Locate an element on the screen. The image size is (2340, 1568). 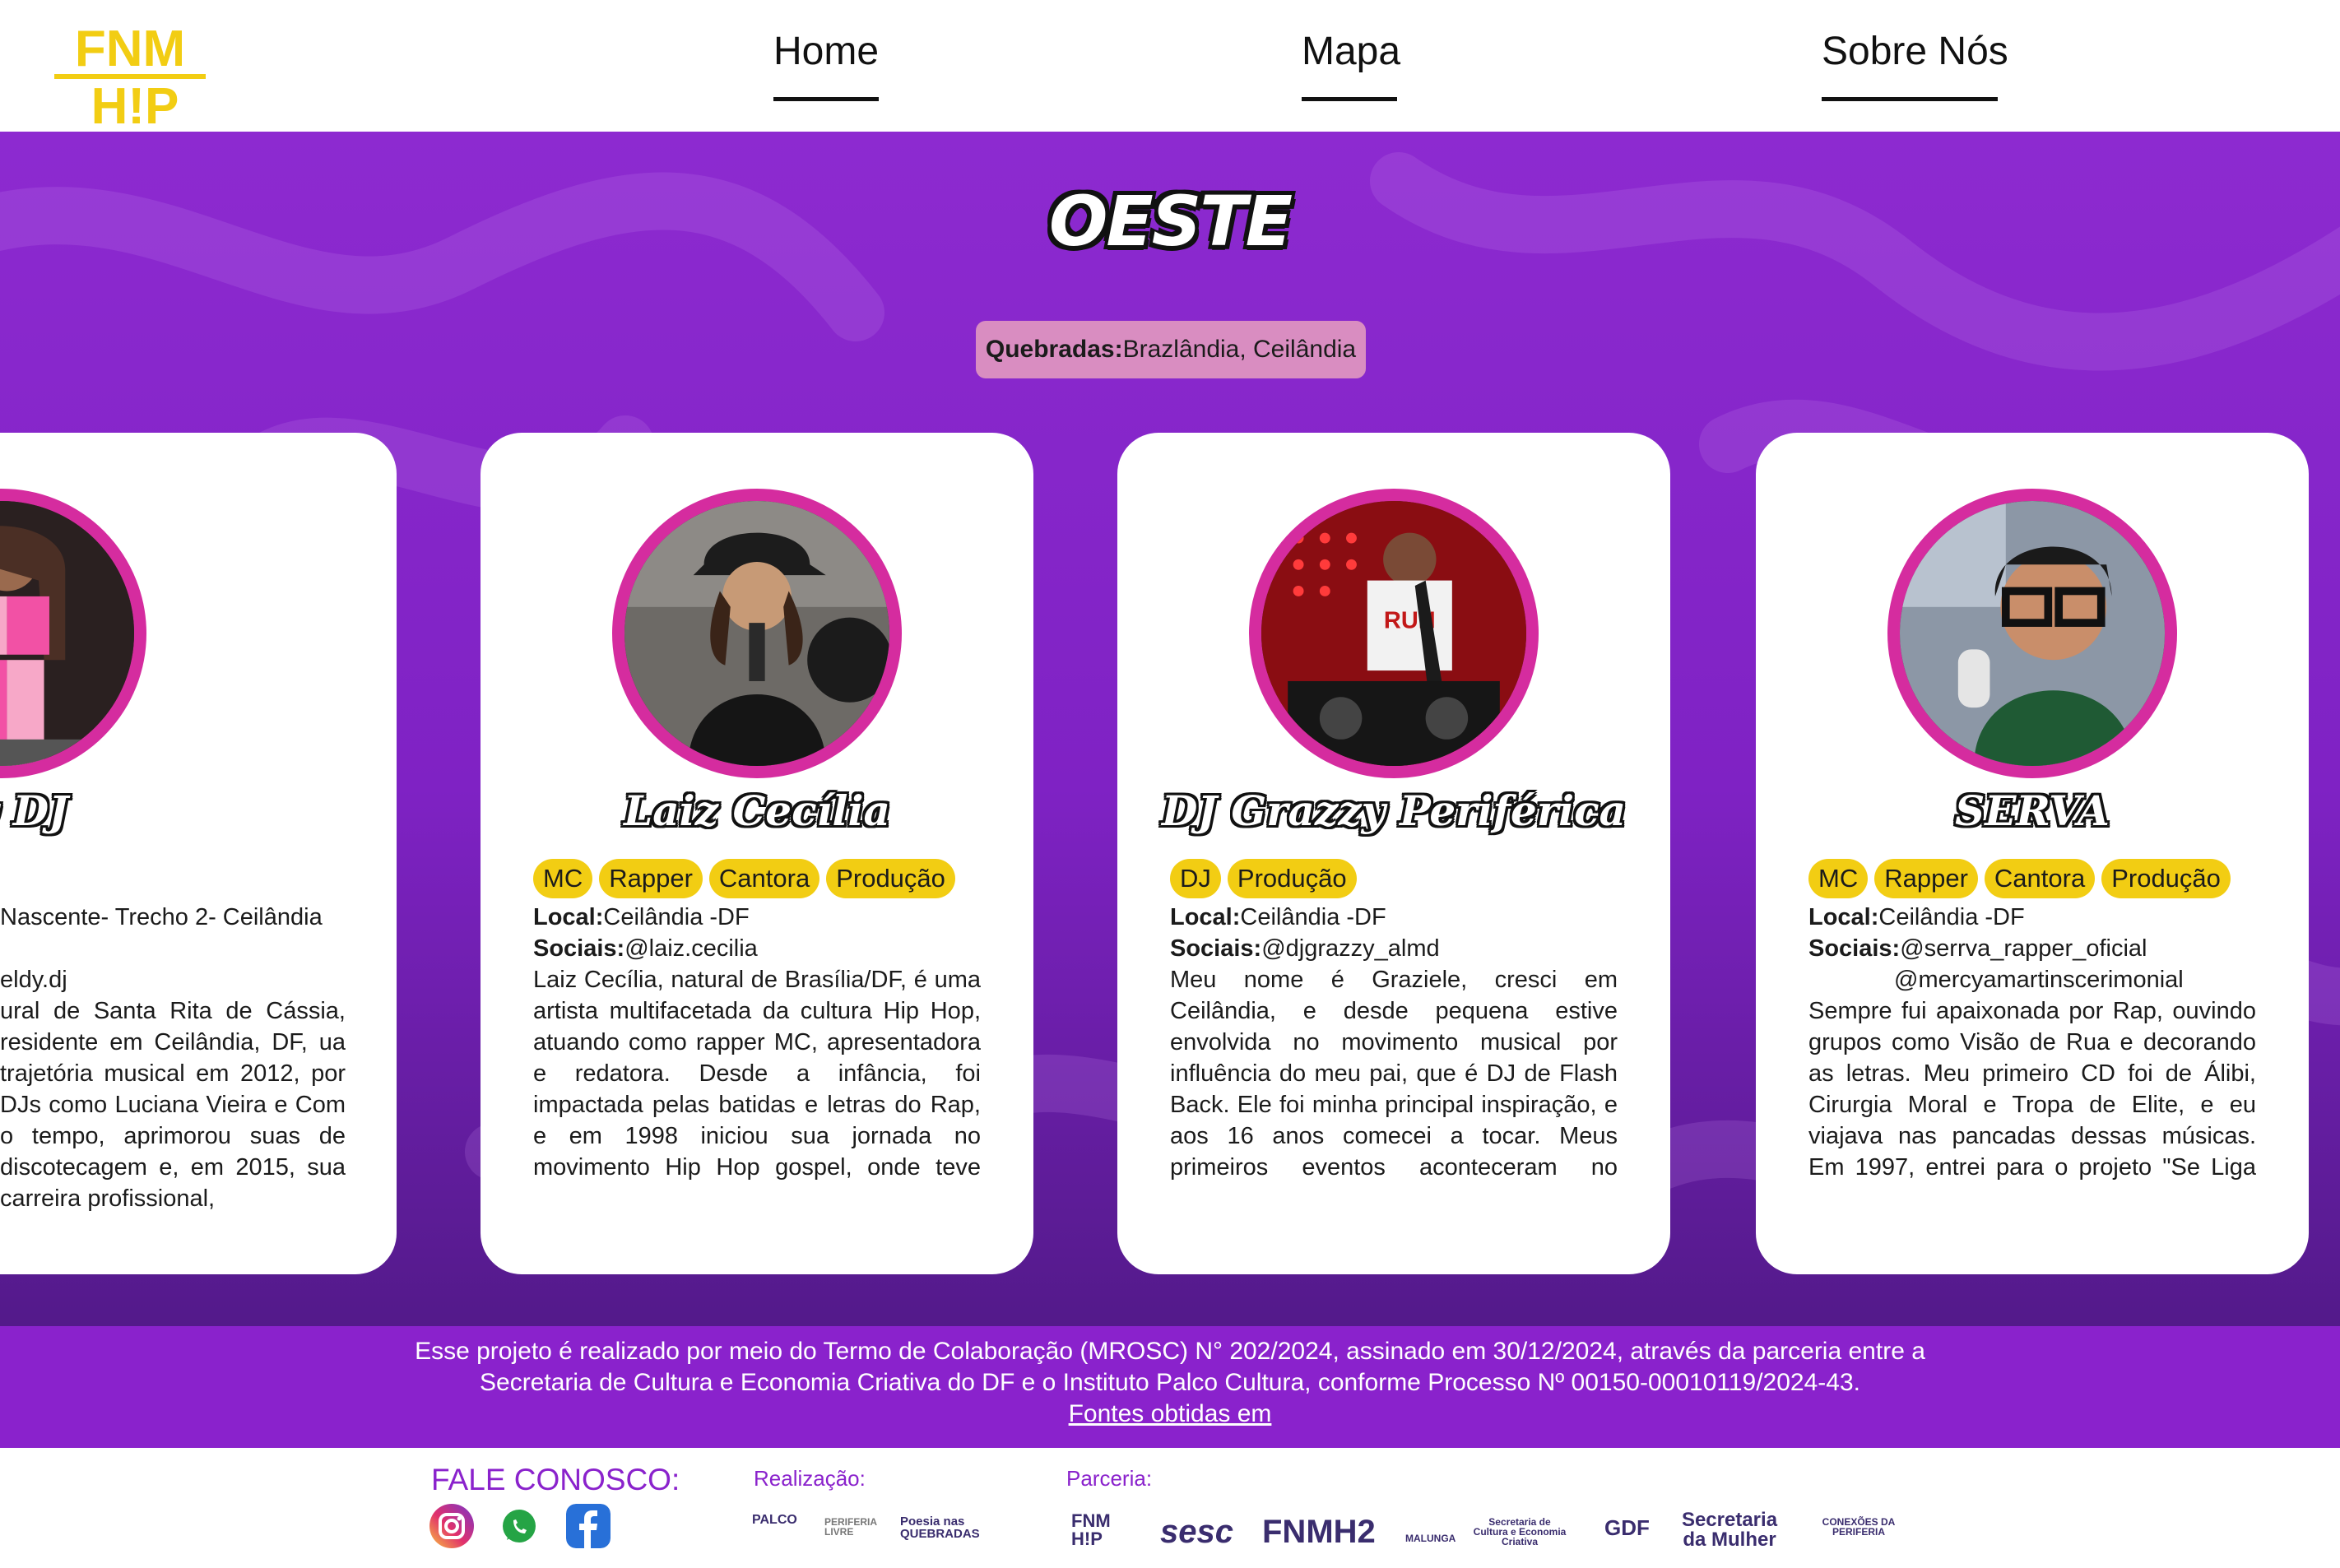
whatsapp-icon is located at coordinates (519, 1526).